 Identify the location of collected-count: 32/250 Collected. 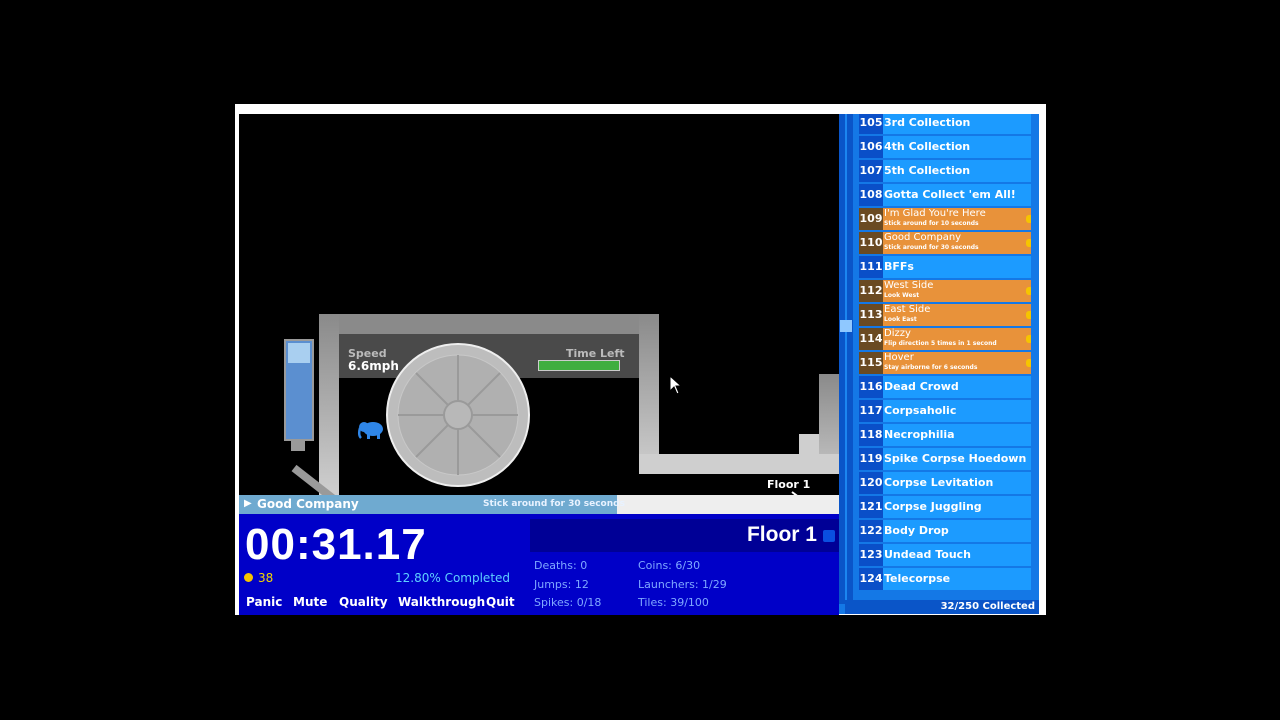
(942, 607).